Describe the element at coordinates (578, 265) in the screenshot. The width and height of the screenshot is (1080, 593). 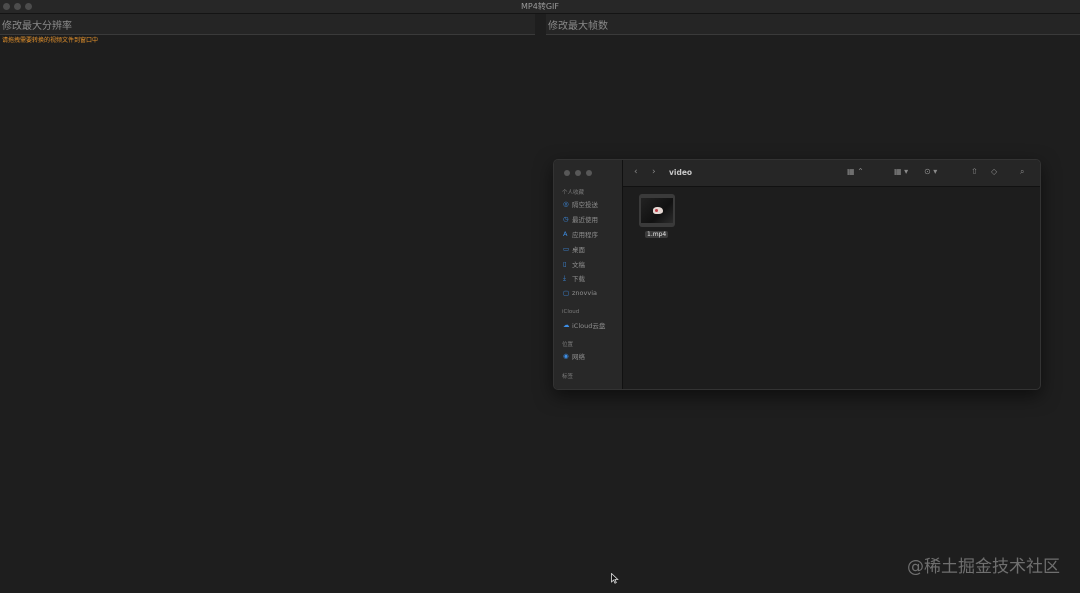
I see `sidebar-item-label: 文稿` at that location.